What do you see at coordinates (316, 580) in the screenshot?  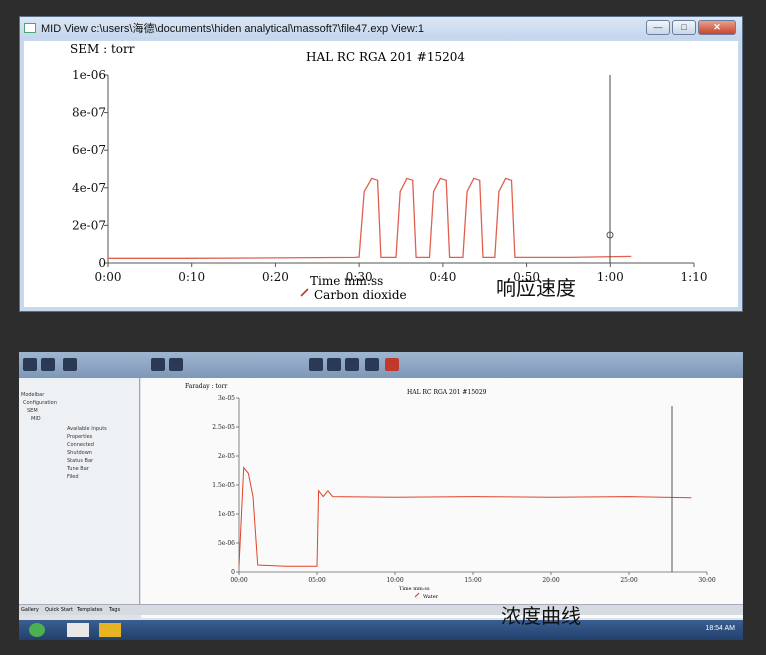 I see `x-tick-label-2: 05:00` at bounding box center [316, 580].